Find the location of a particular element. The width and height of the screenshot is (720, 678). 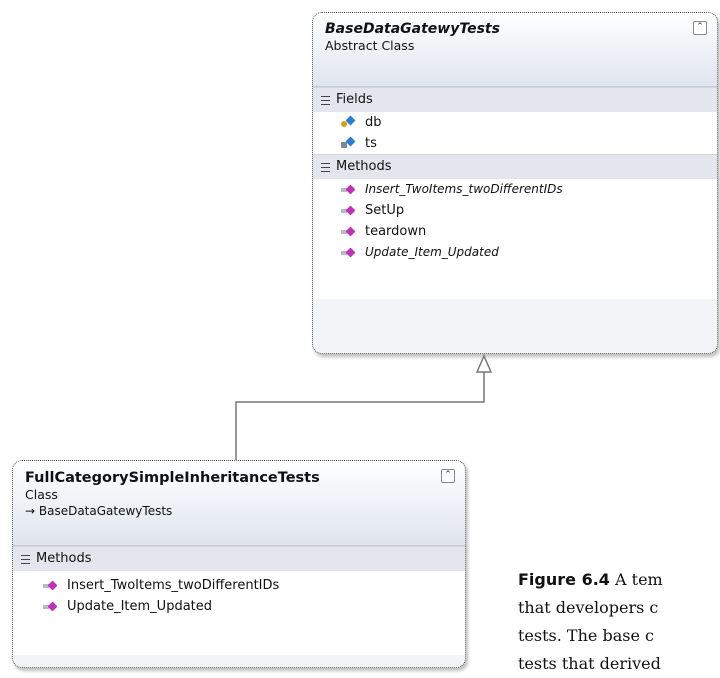

inheritance-arrowhead is located at coordinates (484, 363).